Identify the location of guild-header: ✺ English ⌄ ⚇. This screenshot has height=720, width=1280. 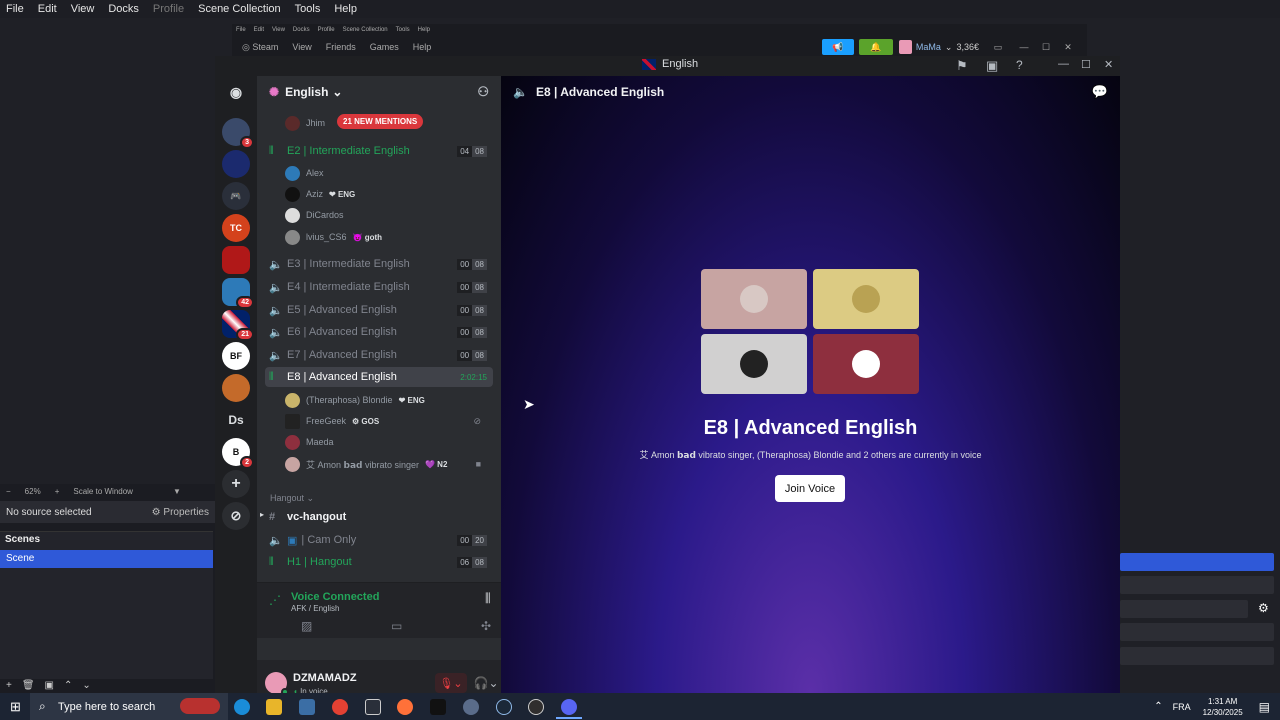
(379, 92).